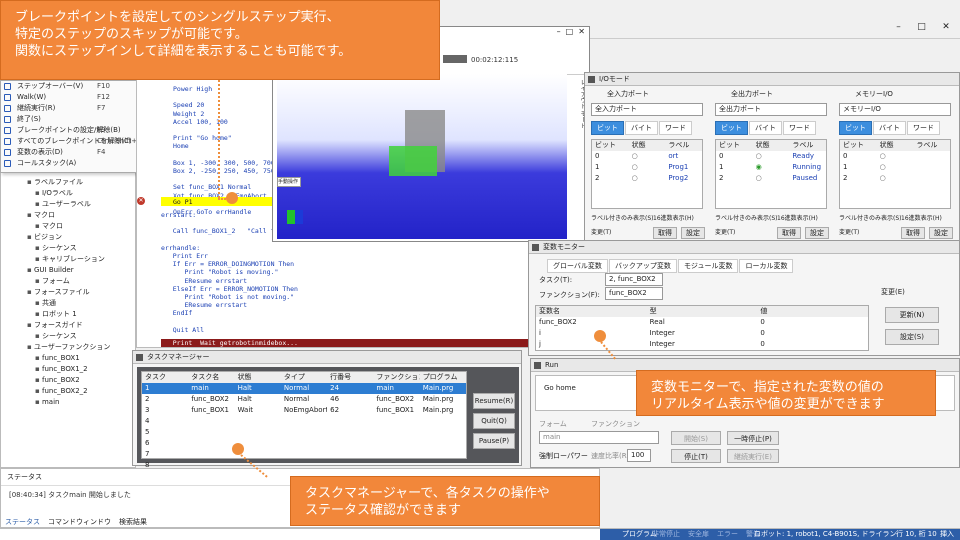 This screenshot has width=960, height=540. What do you see at coordinates (64, 347) in the screenshot?
I see `tree-item: ▪ ユーザーファンクション` at bounding box center [64, 347].